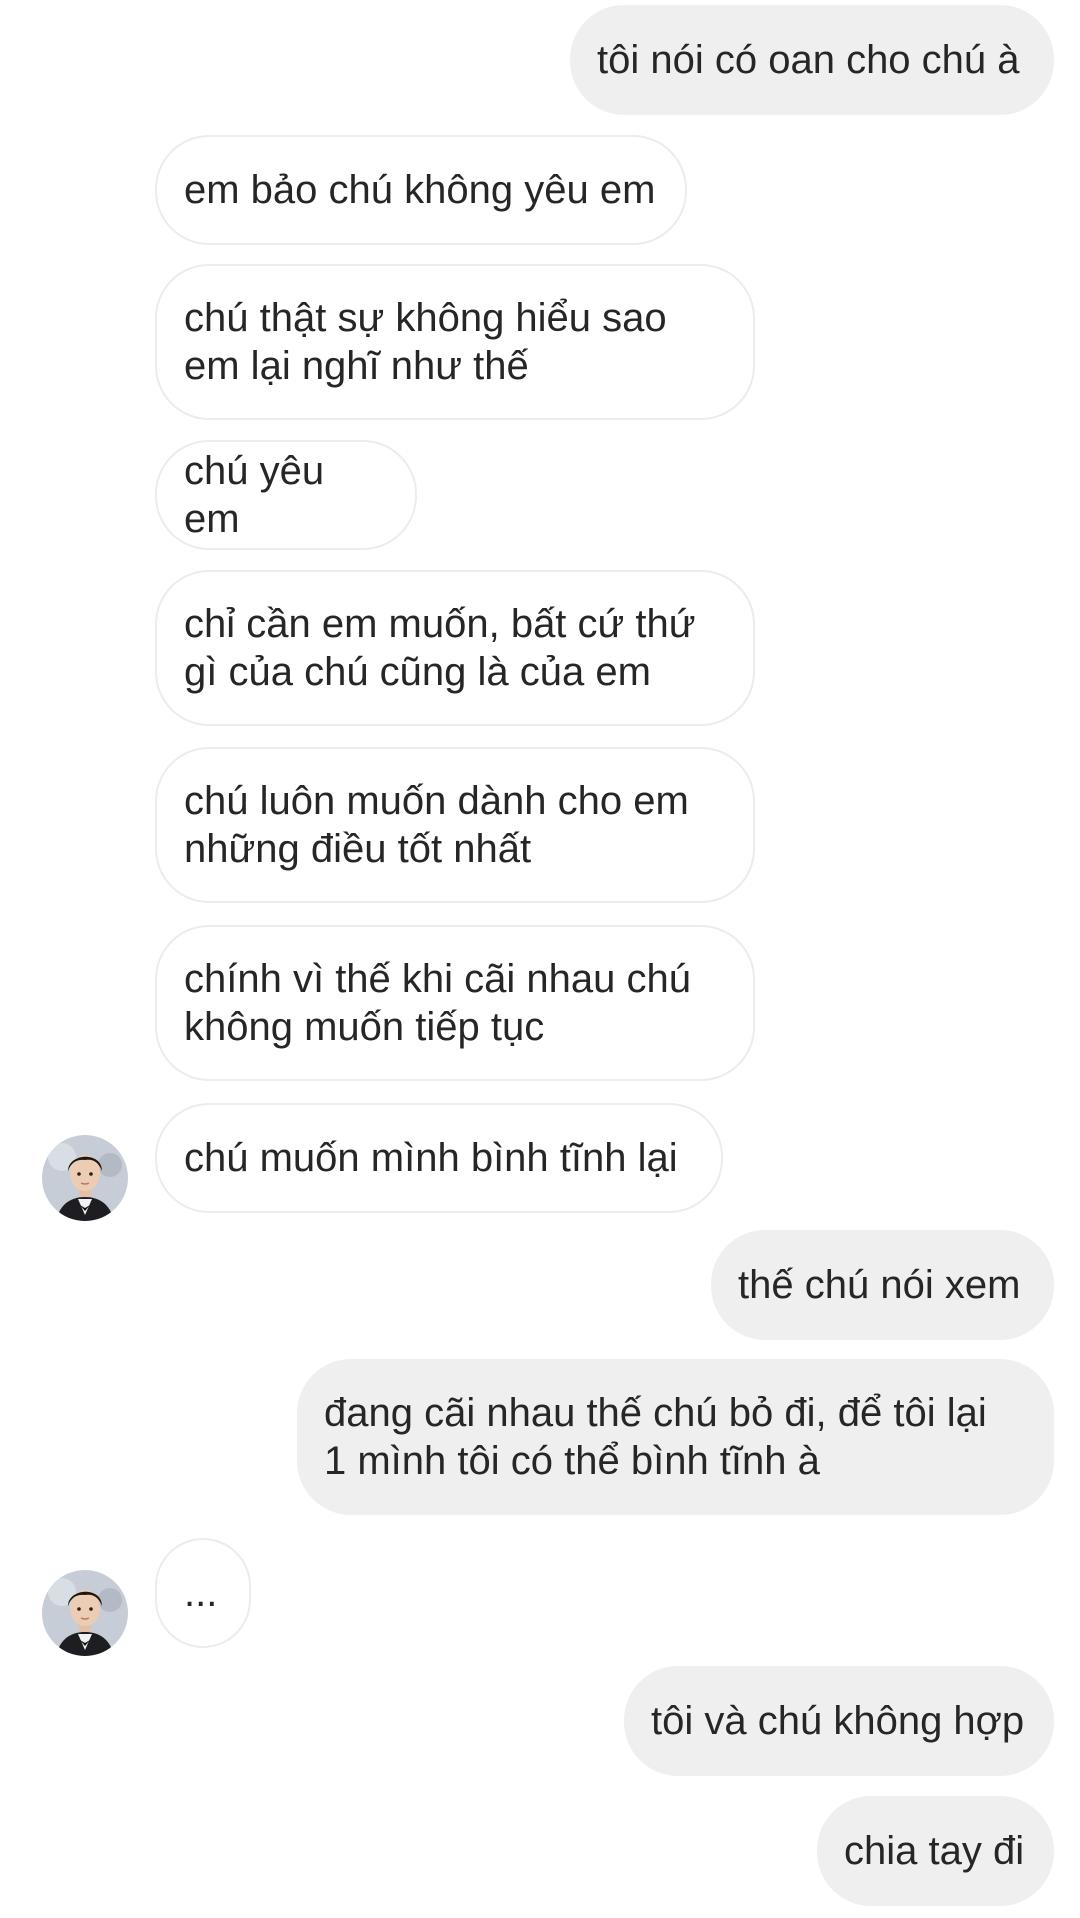 This screenshot has height=1918, width=1080. Describe the element at coordinates (260, 495) in the screenshot. I see `message-text: chú yêu em` at that location.